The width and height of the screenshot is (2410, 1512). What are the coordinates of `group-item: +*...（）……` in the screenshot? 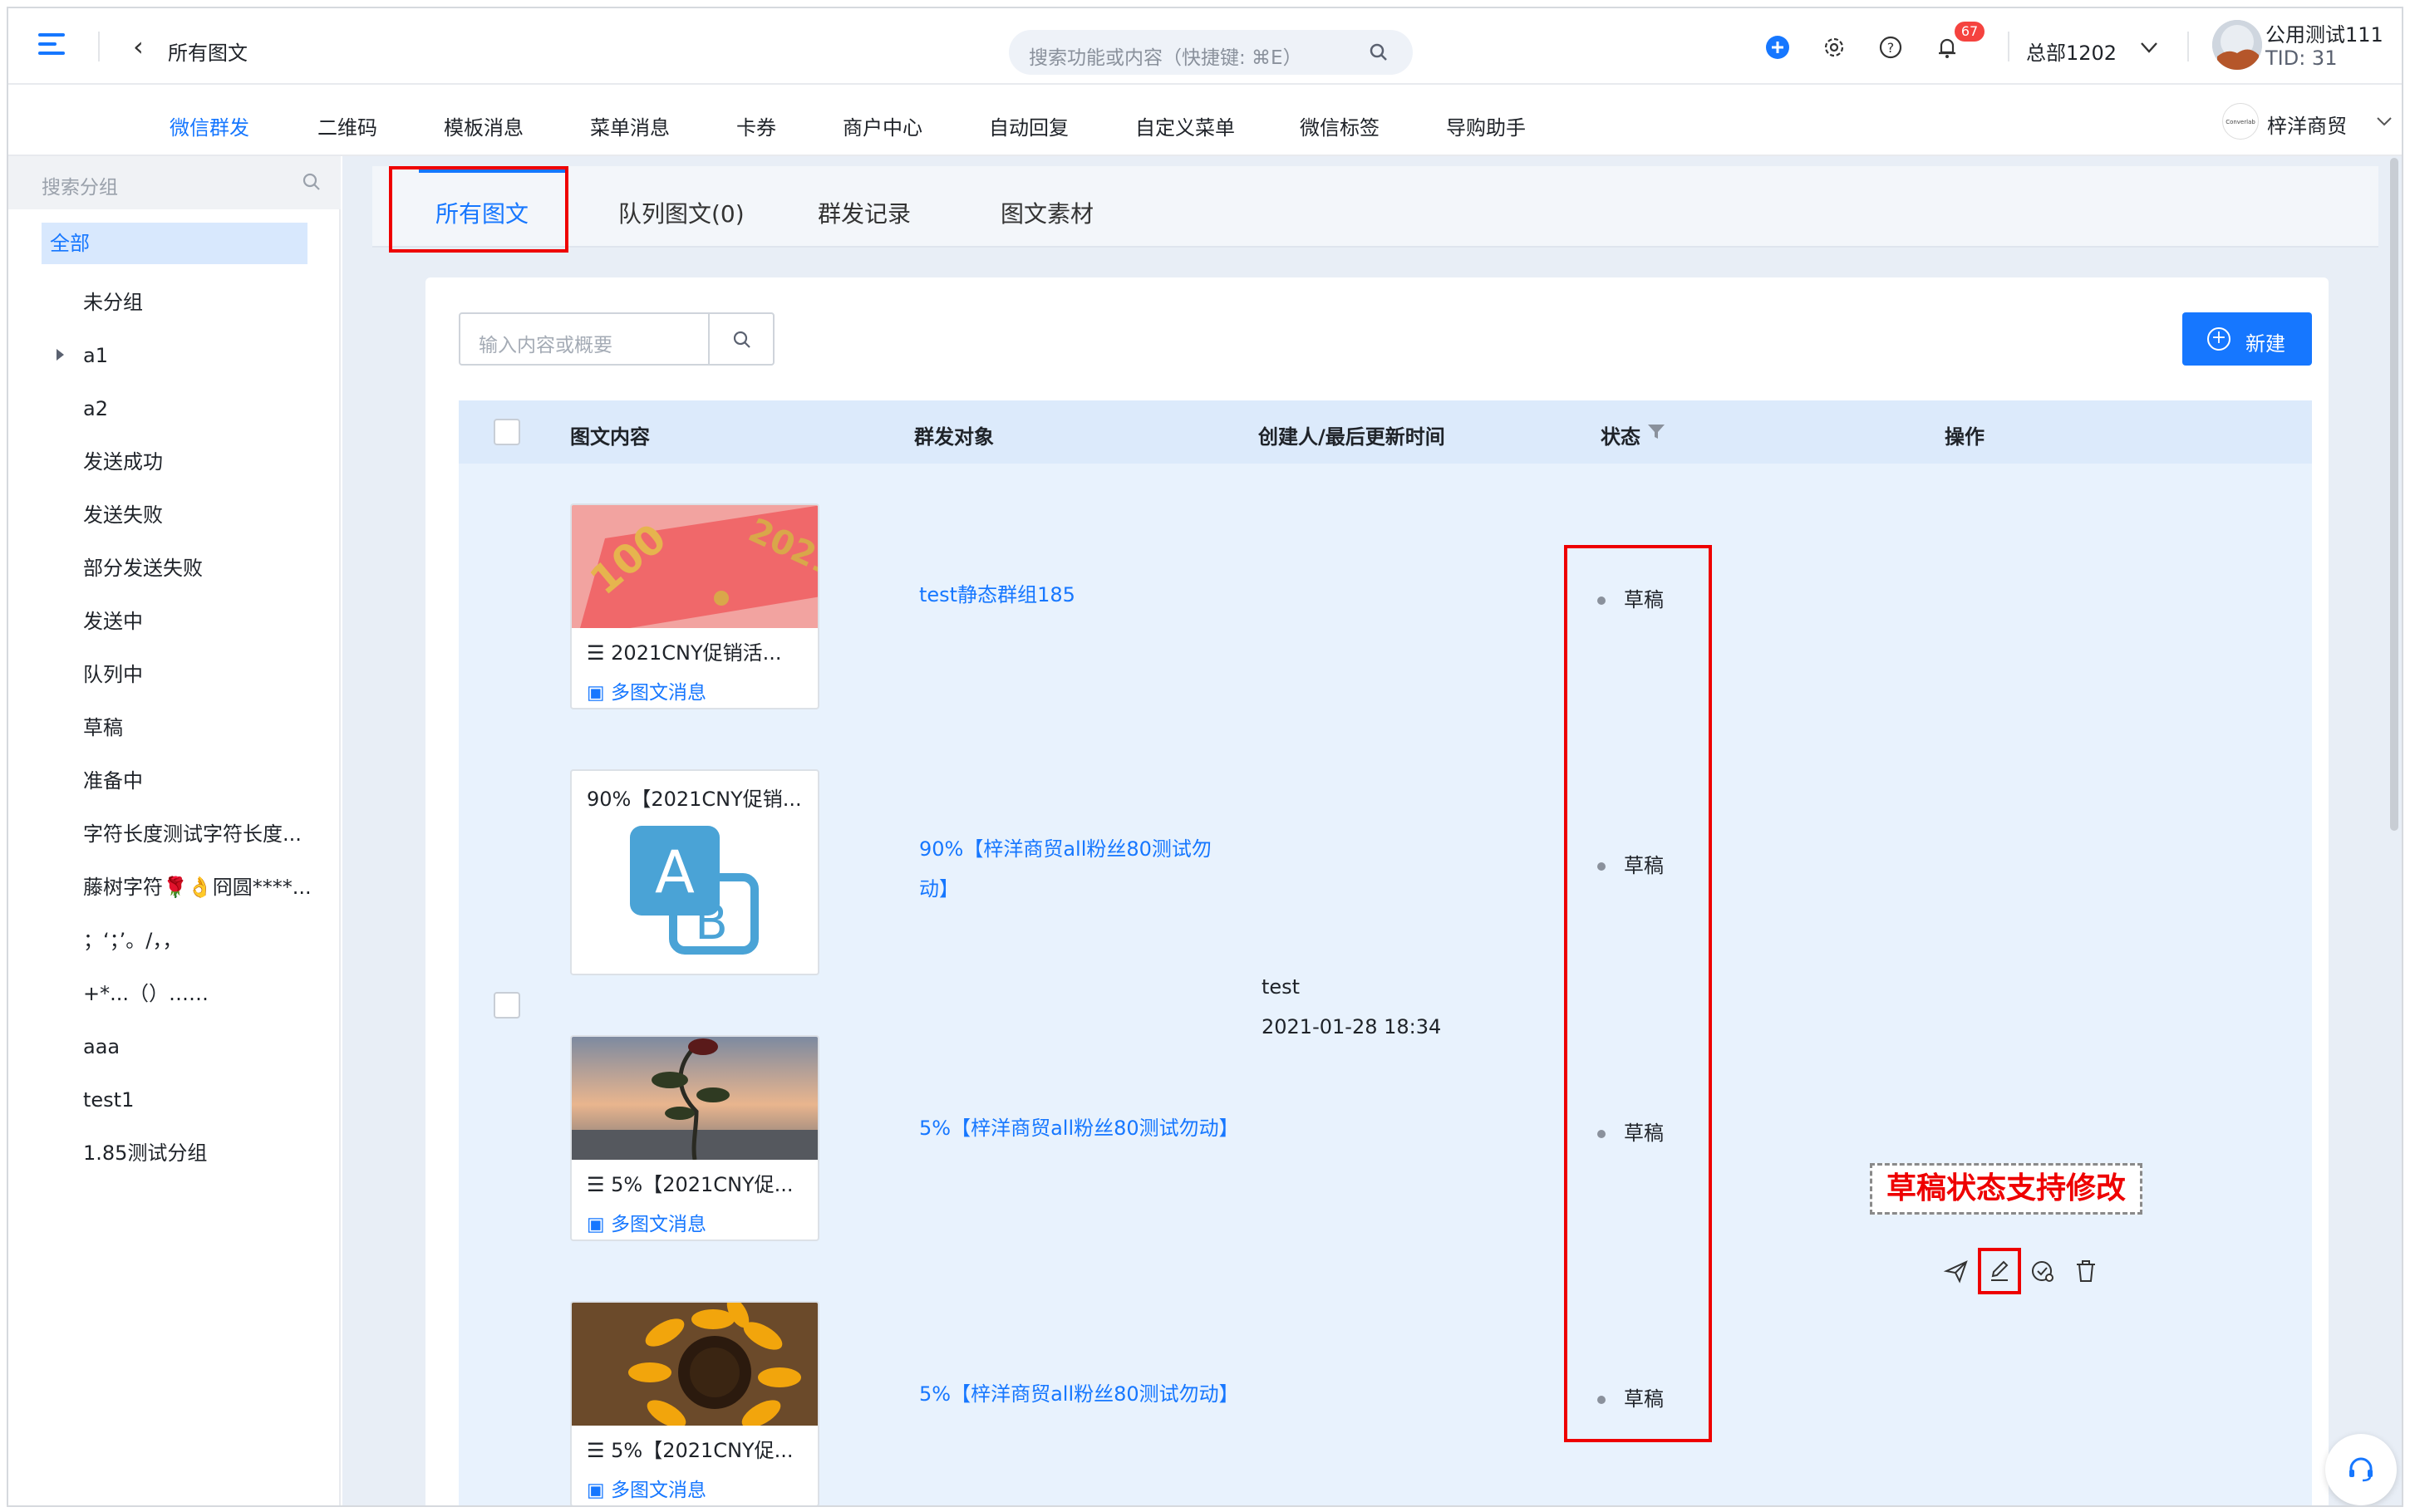 It's located at (174, 993).